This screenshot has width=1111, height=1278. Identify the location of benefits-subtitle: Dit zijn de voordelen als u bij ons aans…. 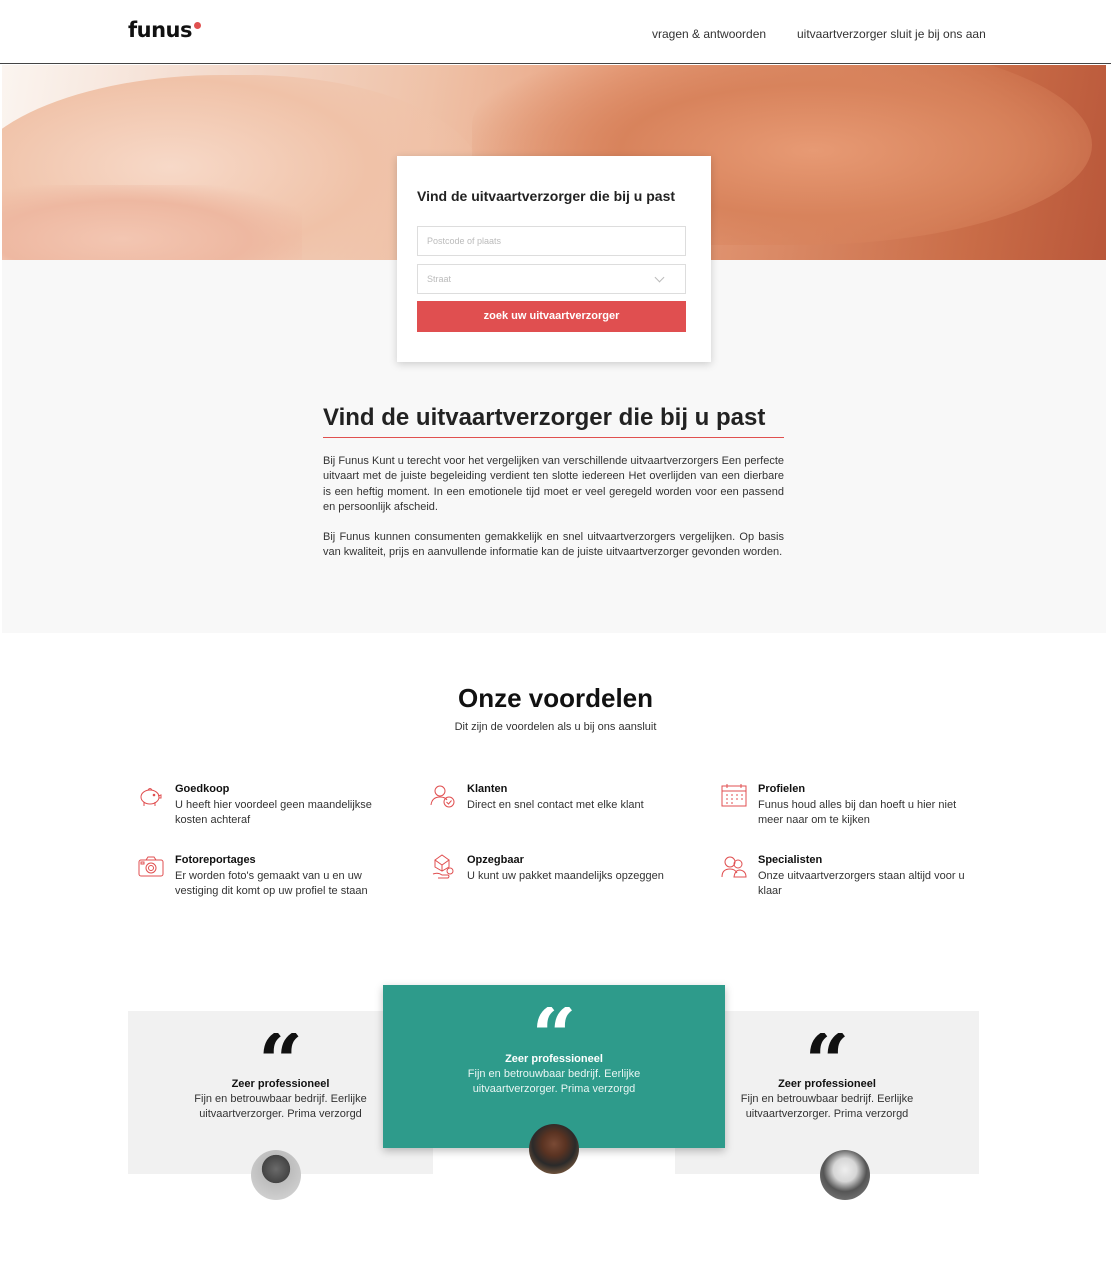
(555, 727).